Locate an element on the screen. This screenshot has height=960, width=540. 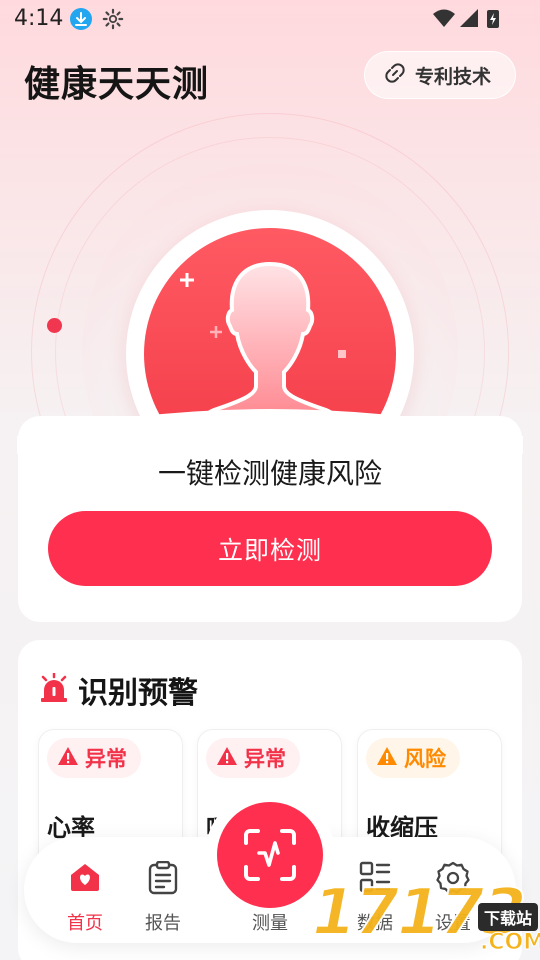
watermark-logo: 17173 下载站 .COM is located at coordinates (425, 917).